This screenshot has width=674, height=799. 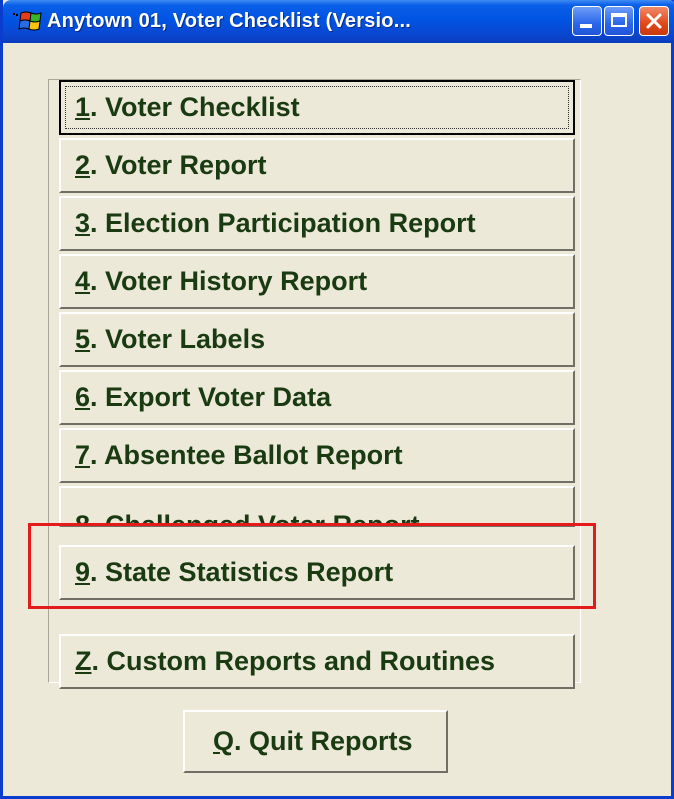 What do you see at coordinates (317, 107) in the screenshot?
I see `voter-checklist-button: 1. Voter Checklist` at bounding box center [317, 107].